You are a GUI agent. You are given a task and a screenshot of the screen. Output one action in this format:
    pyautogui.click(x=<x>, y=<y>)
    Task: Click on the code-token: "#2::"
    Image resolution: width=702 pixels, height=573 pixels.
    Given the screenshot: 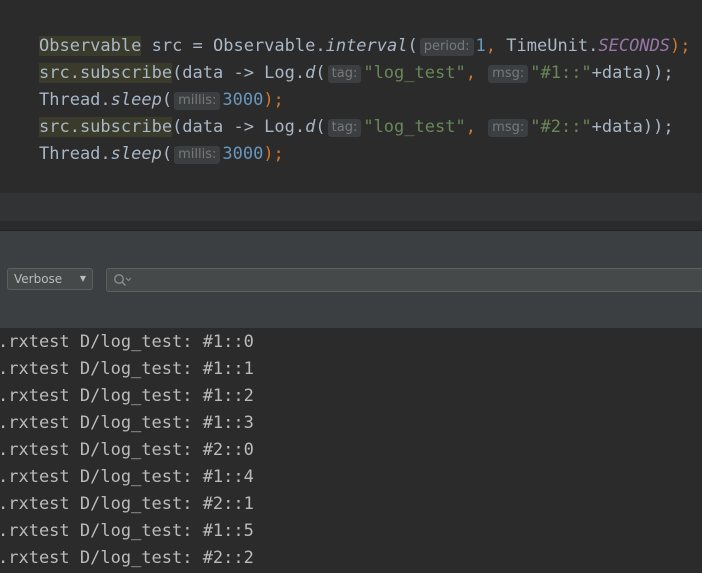 What is the action you would take?
    pyautogui.click(x=561, y=127)
    